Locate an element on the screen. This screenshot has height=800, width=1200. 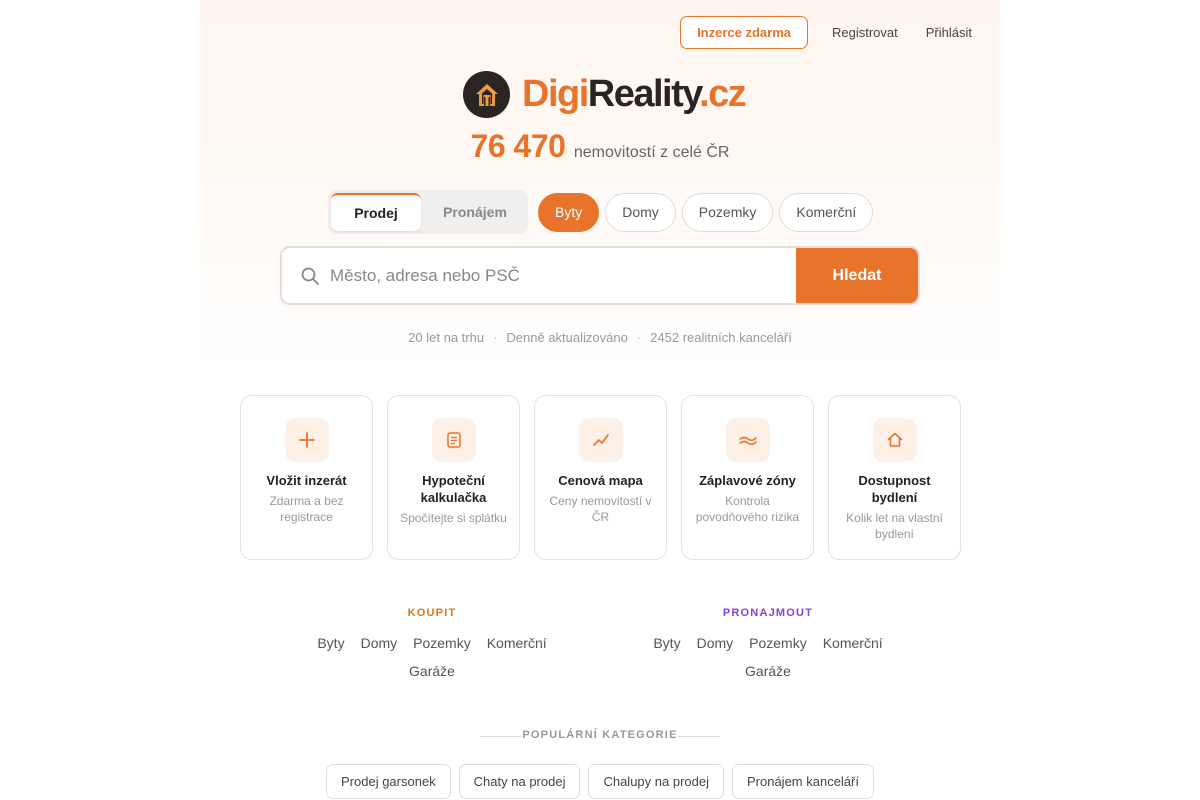
buy-heading: KOUPIT is located at coordinates (432, 613).